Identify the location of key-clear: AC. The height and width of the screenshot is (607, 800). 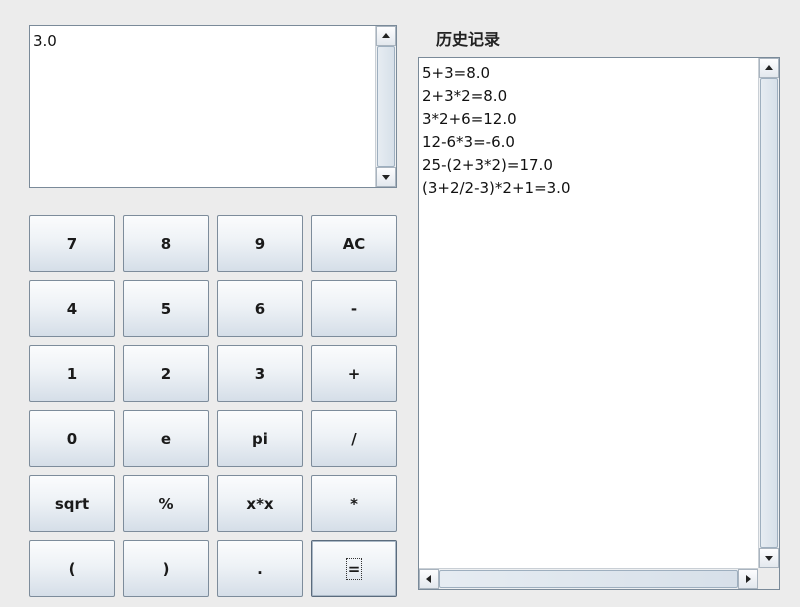
(354, 243).